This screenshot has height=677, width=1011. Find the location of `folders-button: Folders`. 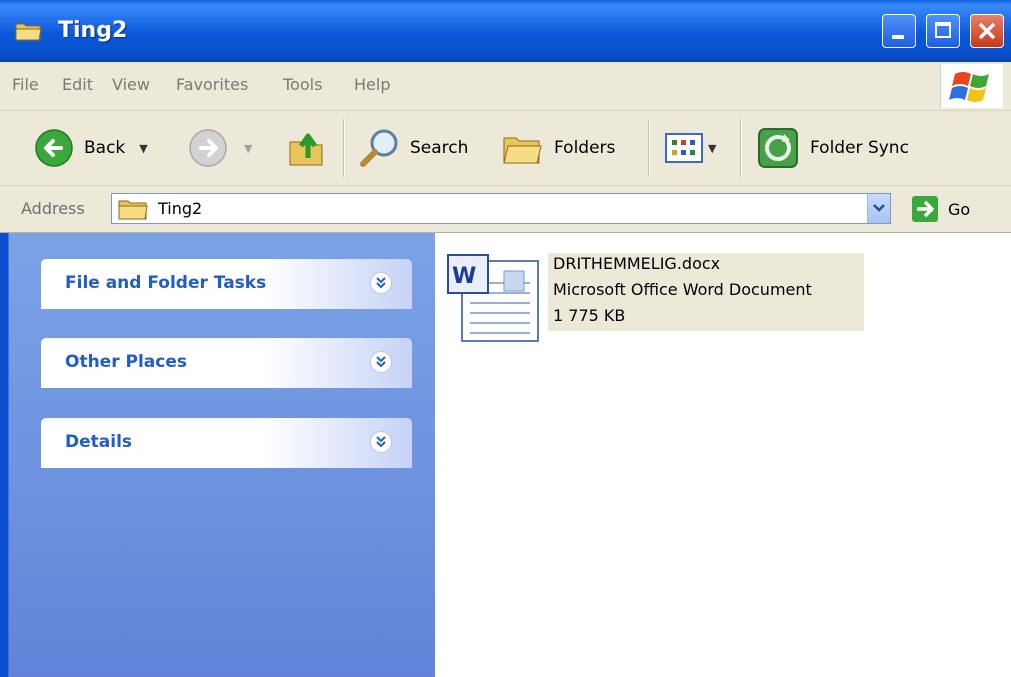

folders-button: Folders is located at coordinates (557, 148).